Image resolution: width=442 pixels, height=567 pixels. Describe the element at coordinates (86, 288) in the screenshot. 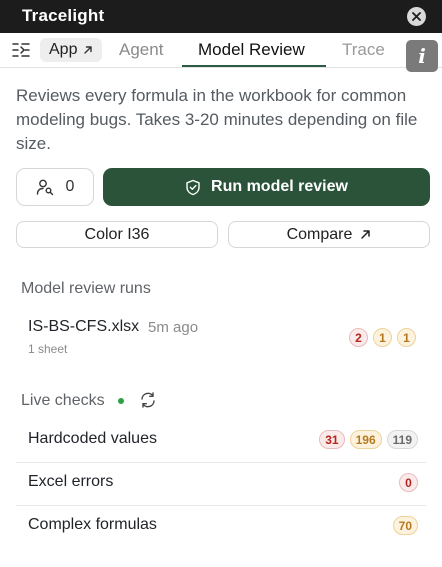

I see `runs-heading: Model review runs` at that location.